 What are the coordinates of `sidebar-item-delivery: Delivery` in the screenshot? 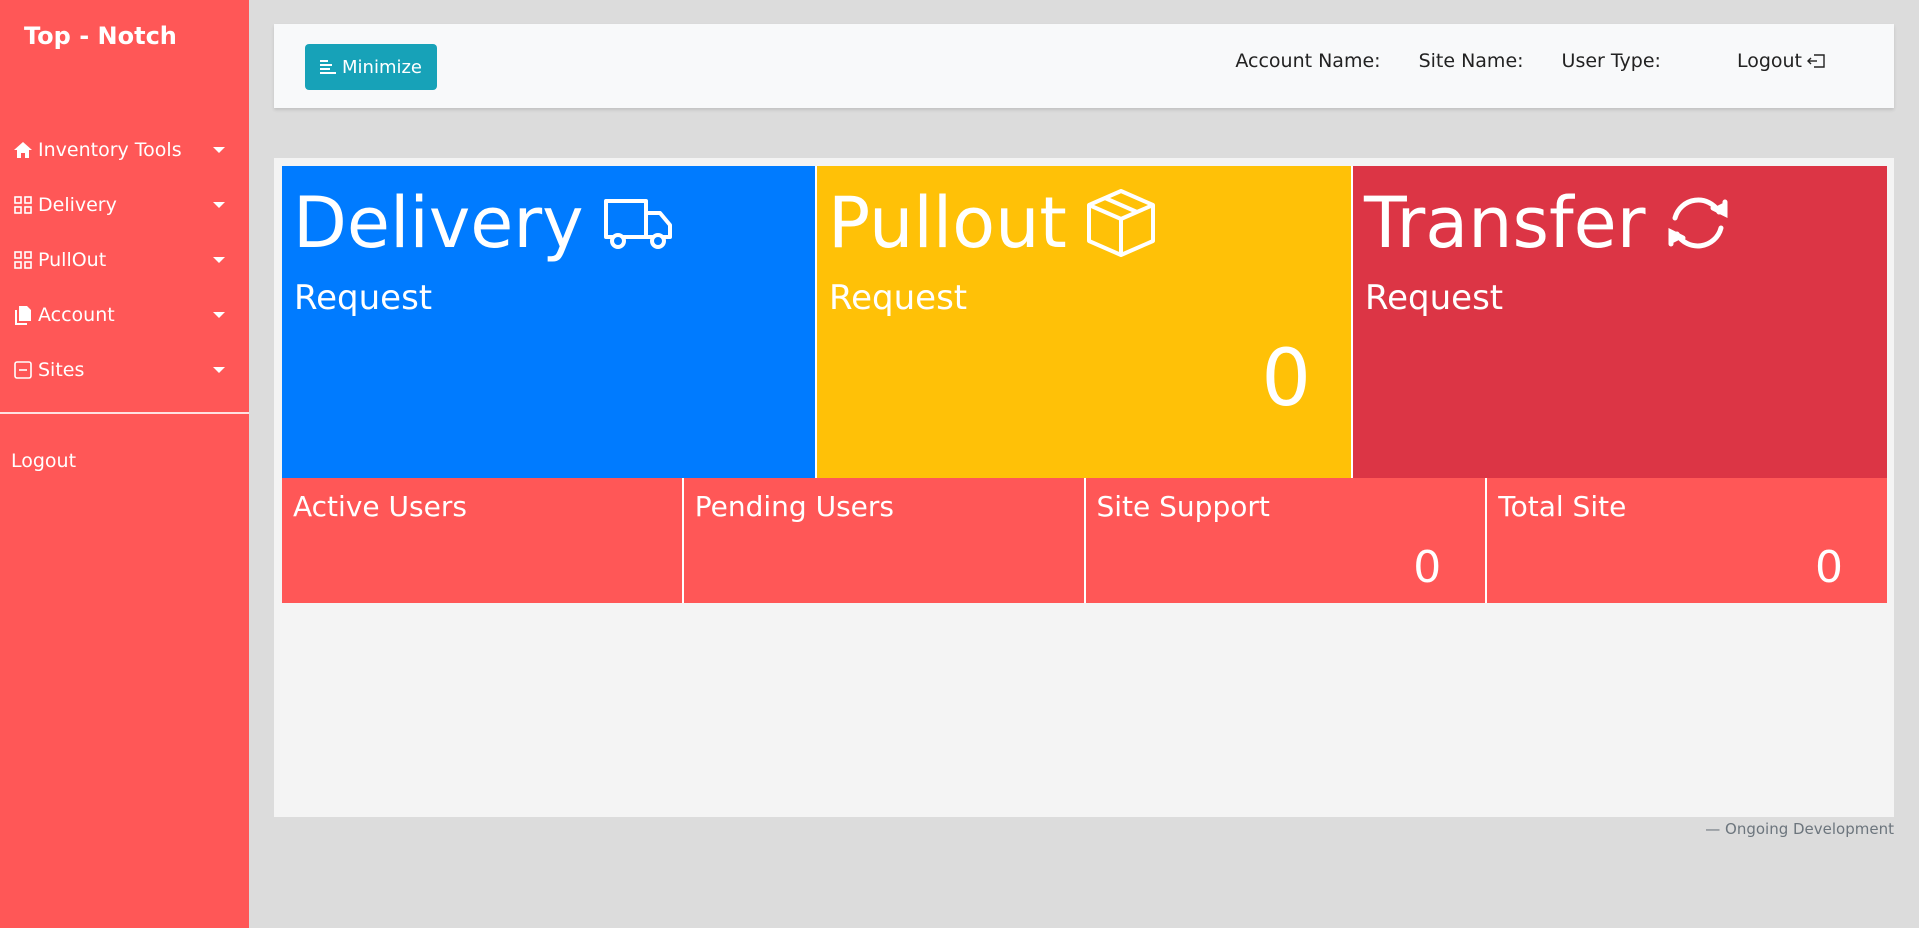 It's located at (124, 204).